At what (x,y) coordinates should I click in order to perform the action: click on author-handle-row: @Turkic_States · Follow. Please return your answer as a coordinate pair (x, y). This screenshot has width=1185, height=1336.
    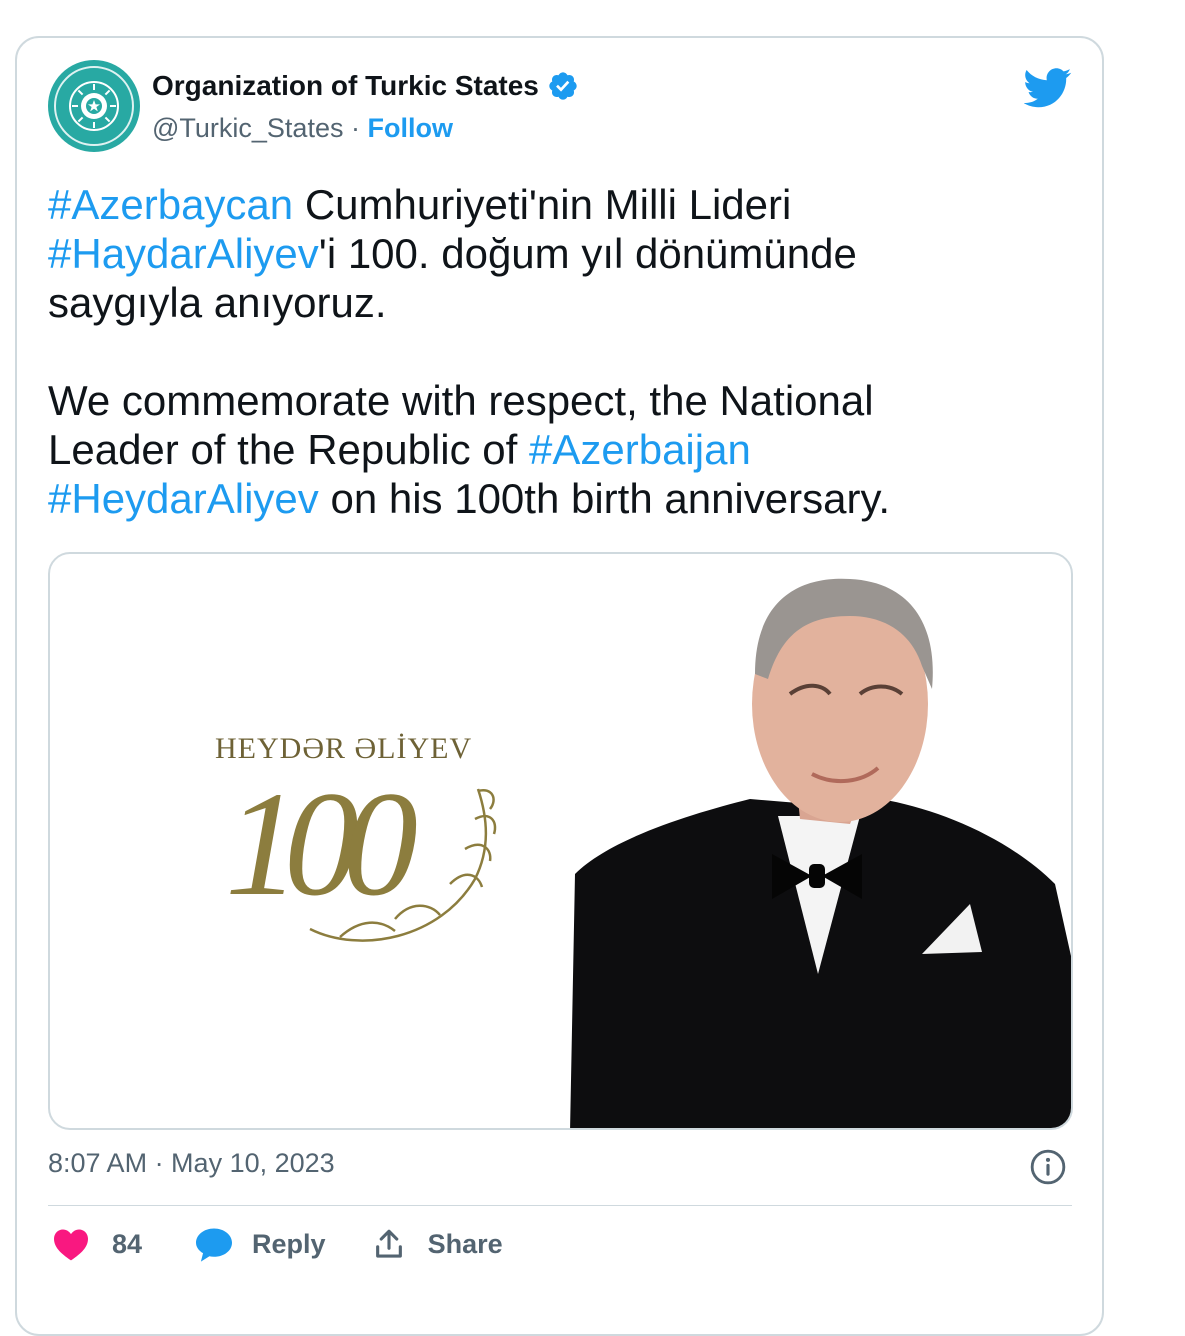
    Looking at the image, I should click on (302, 128).